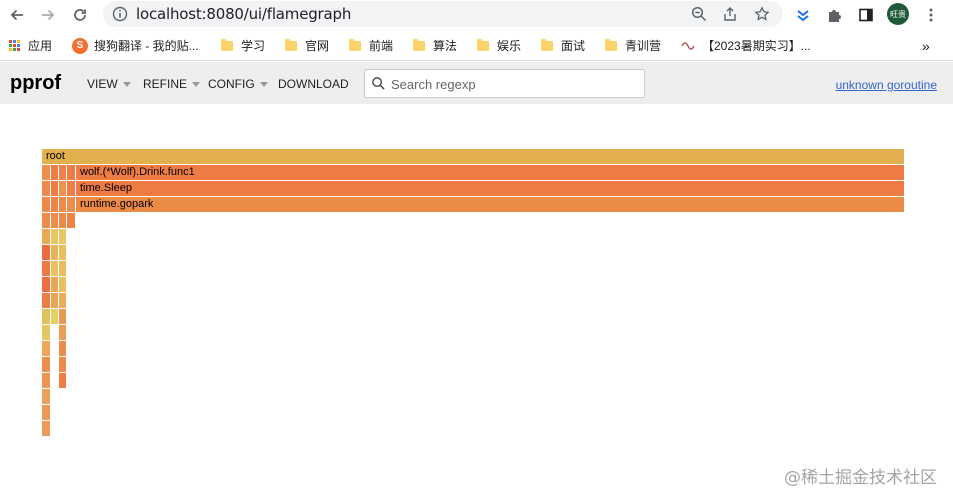 The width and height of the screenshot is (953, 500). Describe the element at coordinates (699, 14) in the screenshot. I see `zoom-icon` at that location.